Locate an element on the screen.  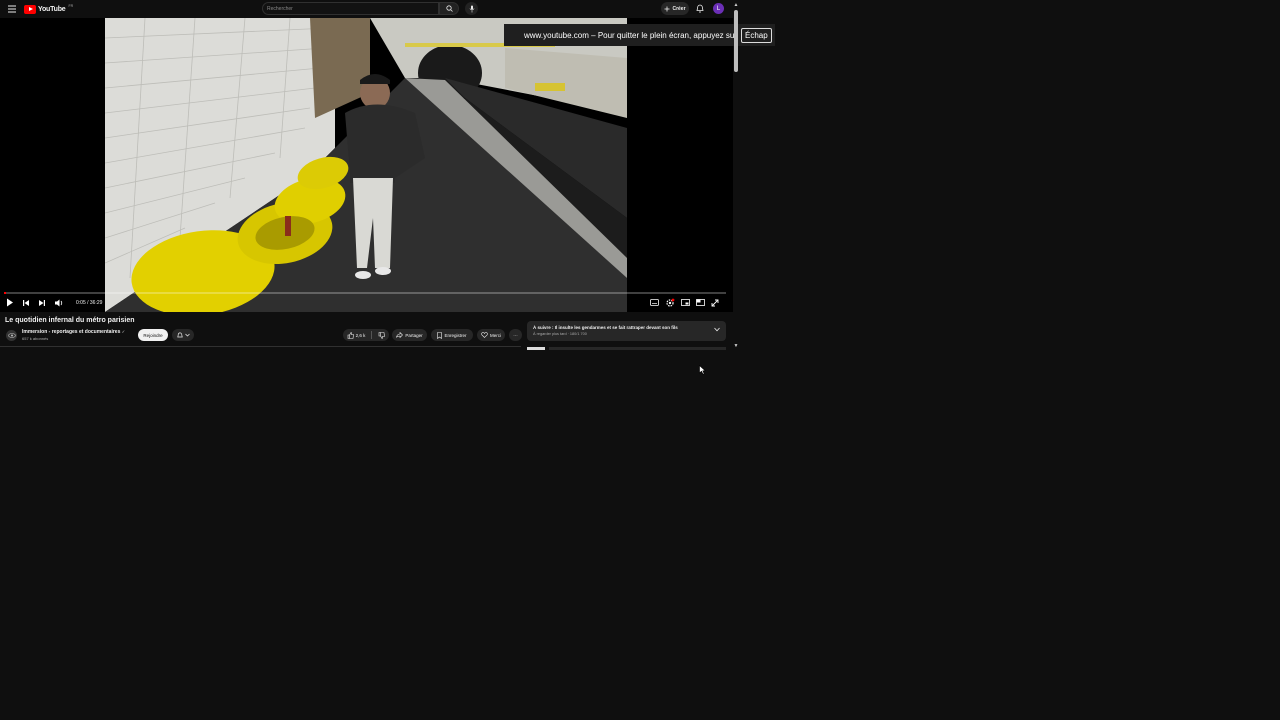
share-label: Partager is located at coordinates (414, 335).